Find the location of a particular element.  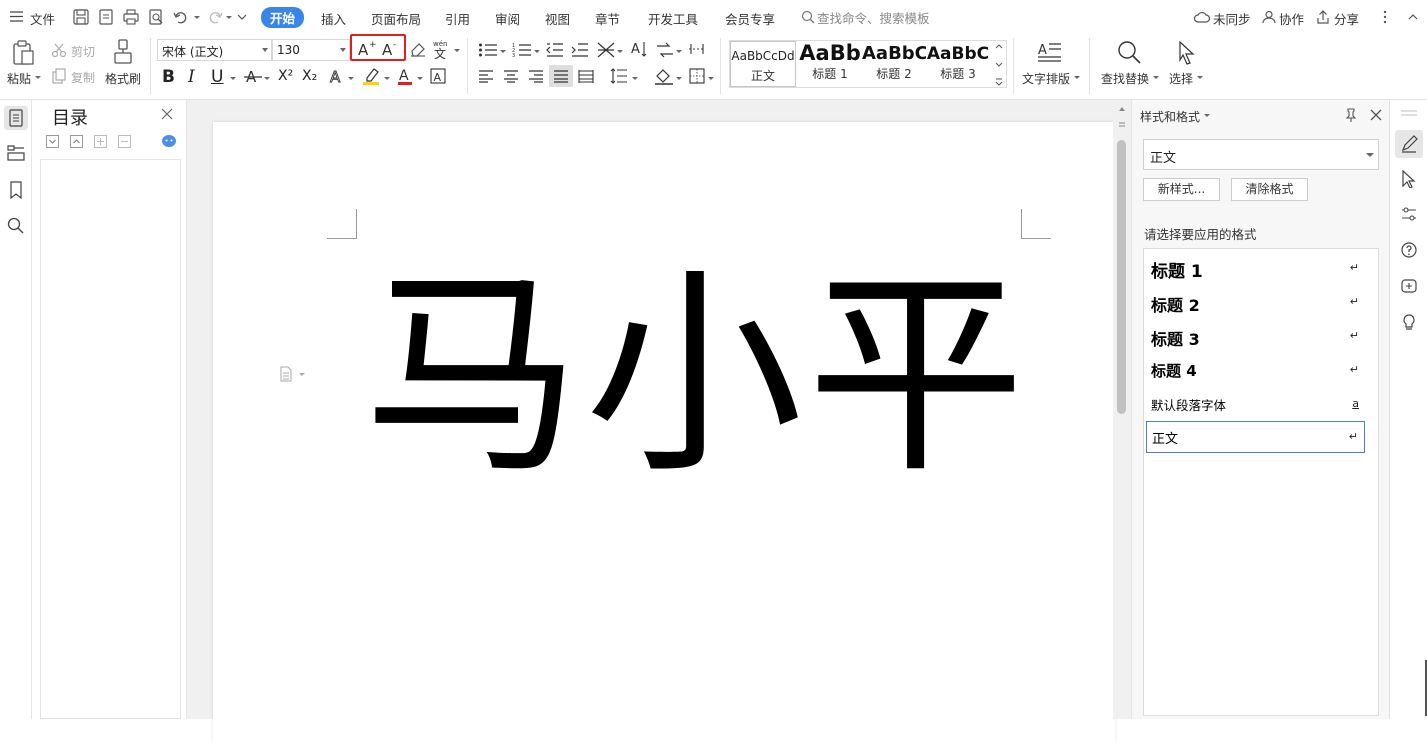

copy-button: 复制 is located at coordinates (83, 77).